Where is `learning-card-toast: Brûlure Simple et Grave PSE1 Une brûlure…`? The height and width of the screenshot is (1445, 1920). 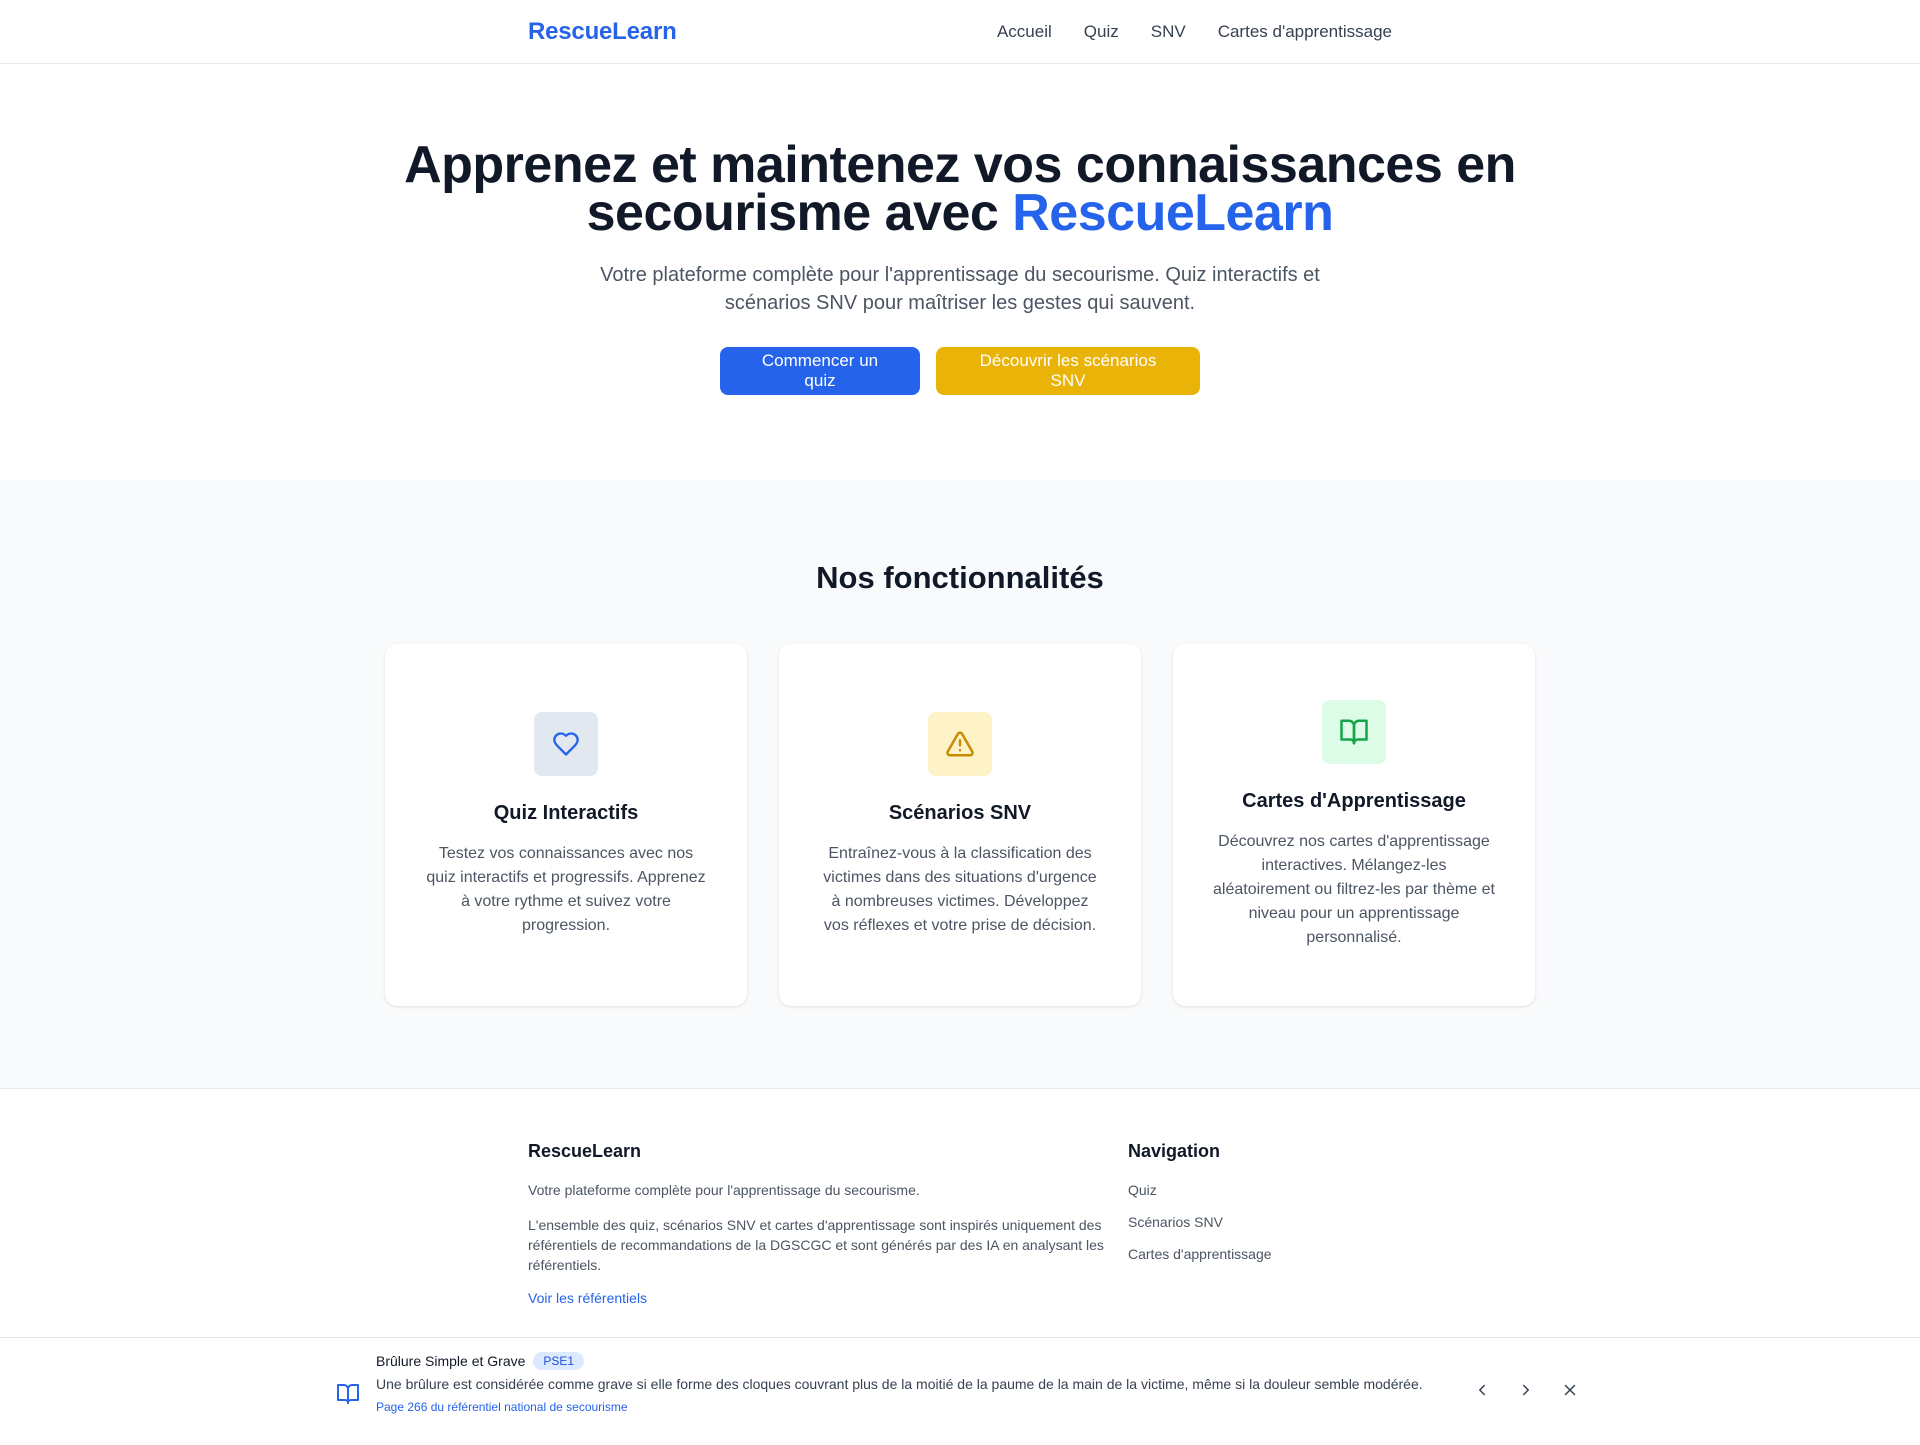
learning-card-toast: Brûlure Simple et Grave PSE1 Une brûlure… is located at coordinates (960, 1391).